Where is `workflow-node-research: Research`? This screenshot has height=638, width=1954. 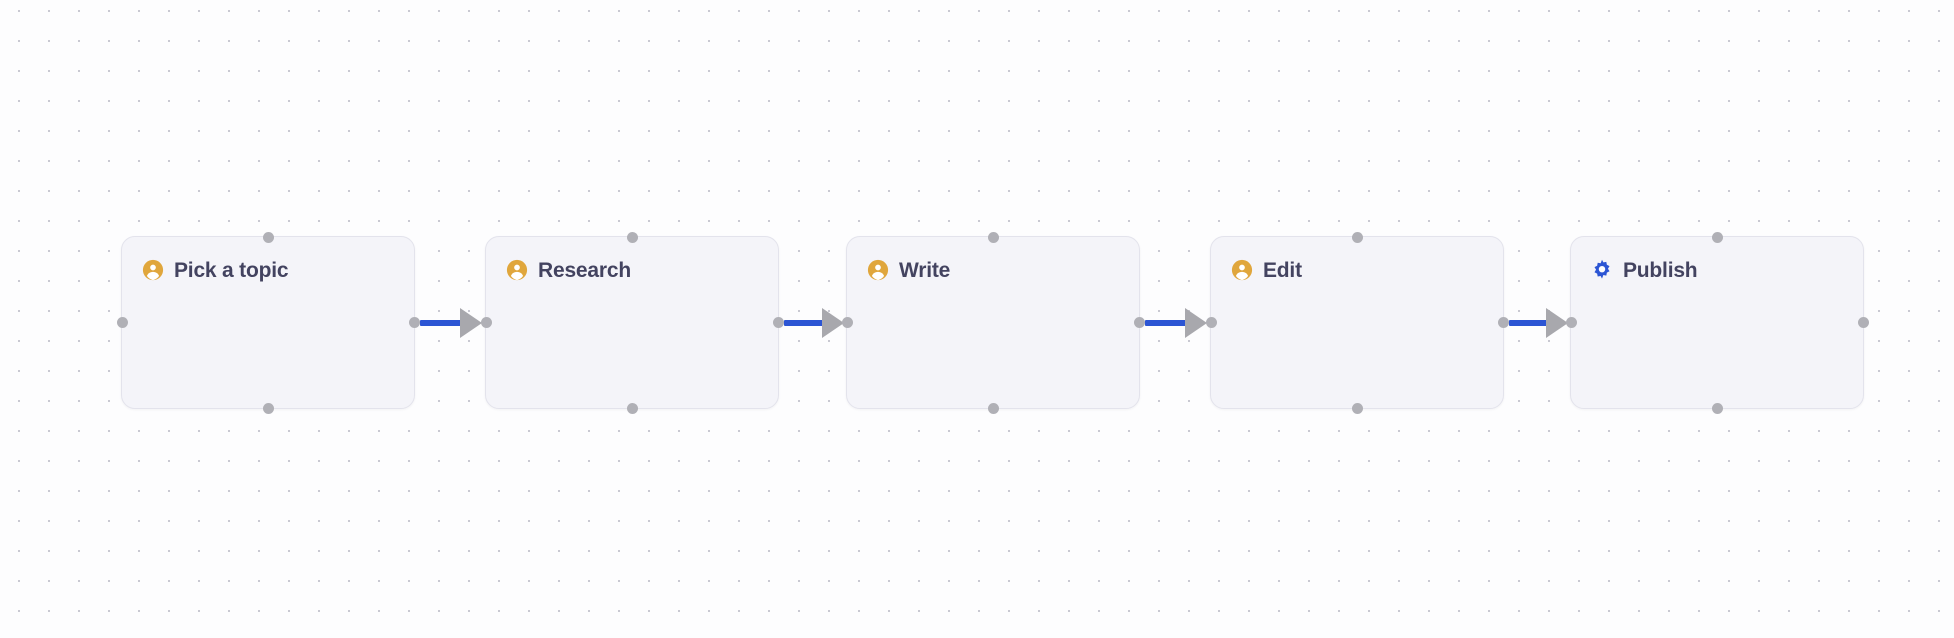 workflow-node-research: Research is located at coordinates (632, 322).